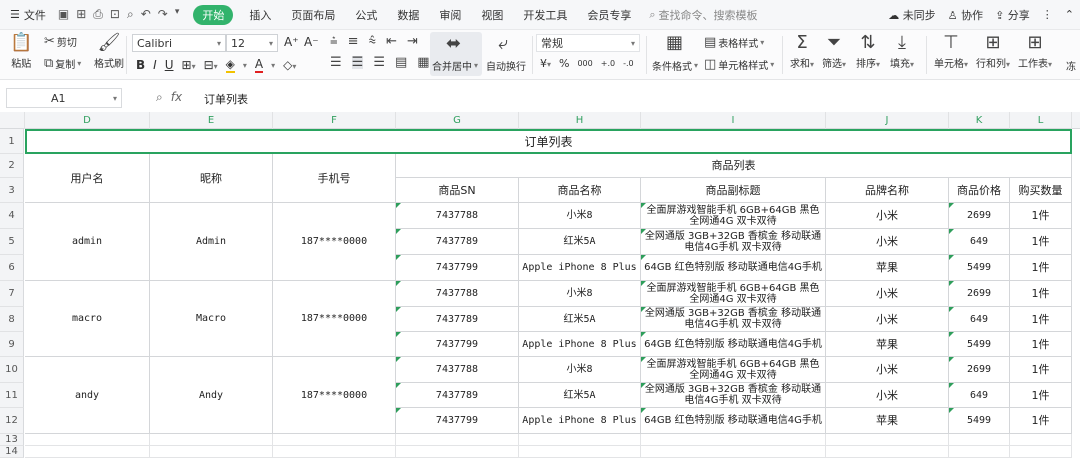  I want to click on user-phone: 187****0000, so click(334, 395).